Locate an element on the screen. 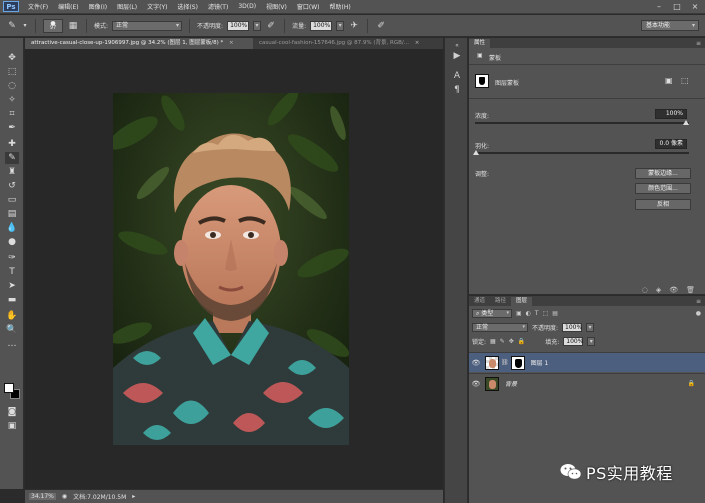  menu-file: 文件(F) is located at coordinates (38, 6).